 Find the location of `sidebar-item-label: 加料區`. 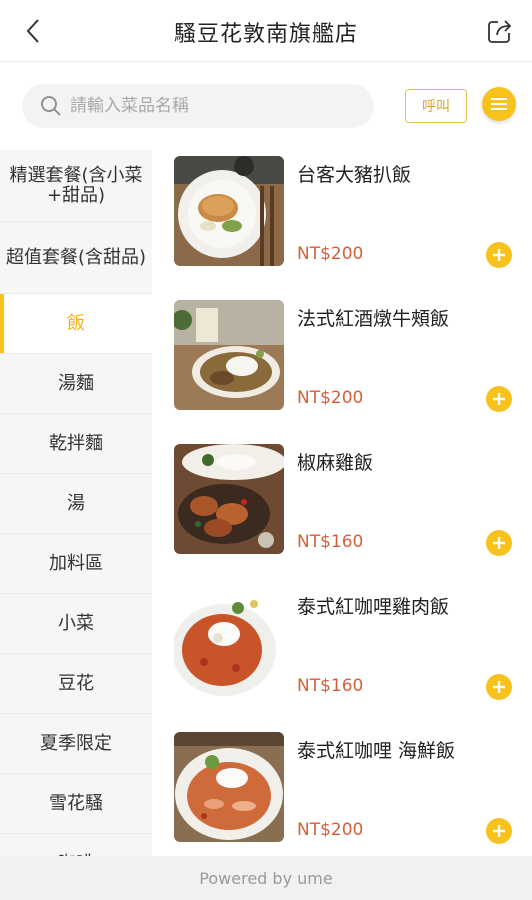

sidebar-item-label: 加料區 is located at coordinates (76, 563).